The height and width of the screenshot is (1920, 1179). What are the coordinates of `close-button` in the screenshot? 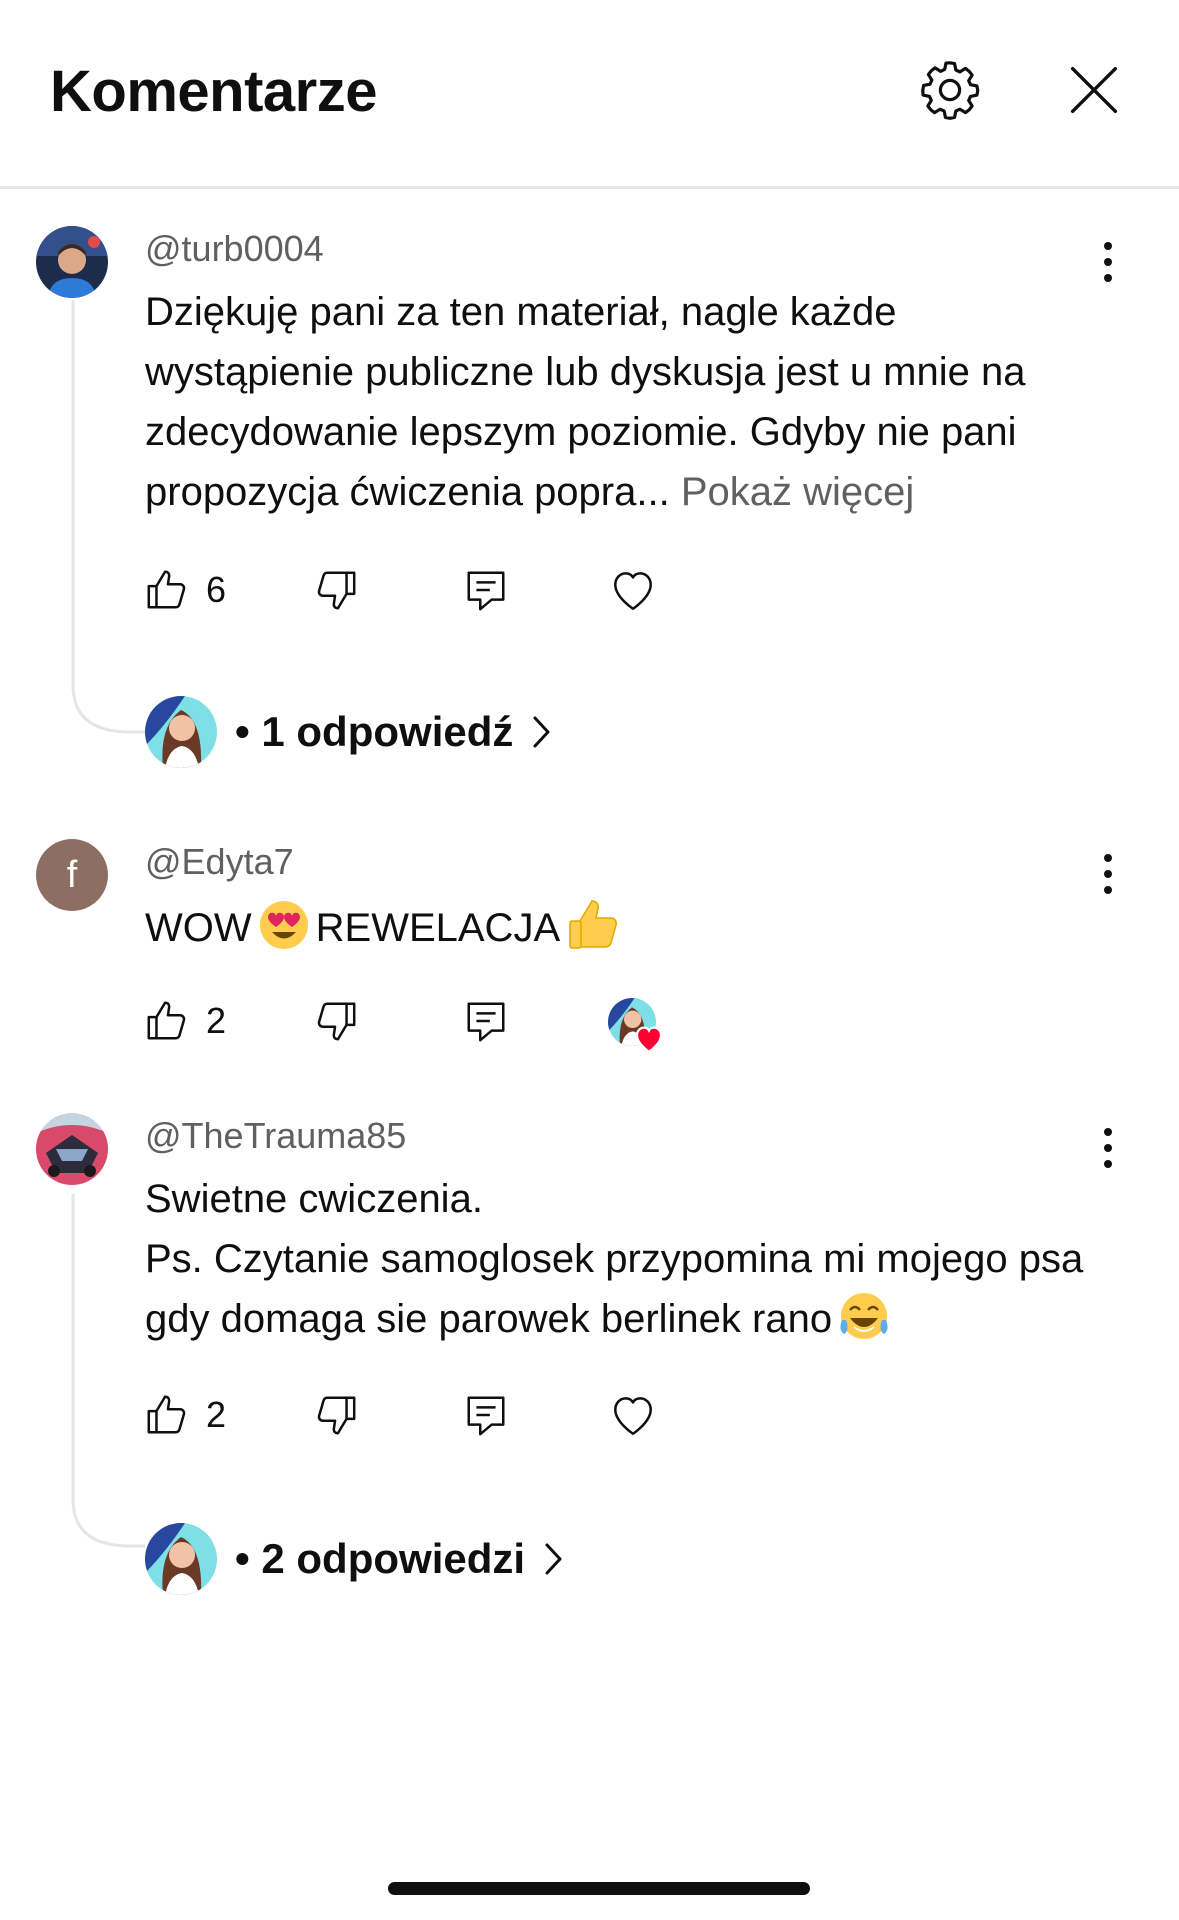 It's located at (1094, 90).